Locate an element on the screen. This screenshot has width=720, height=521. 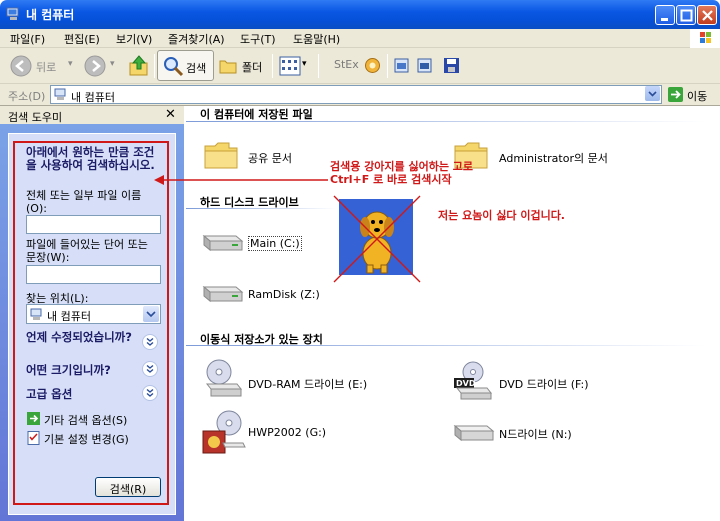
back-arrow-icon is located at coordinates (21, 66).